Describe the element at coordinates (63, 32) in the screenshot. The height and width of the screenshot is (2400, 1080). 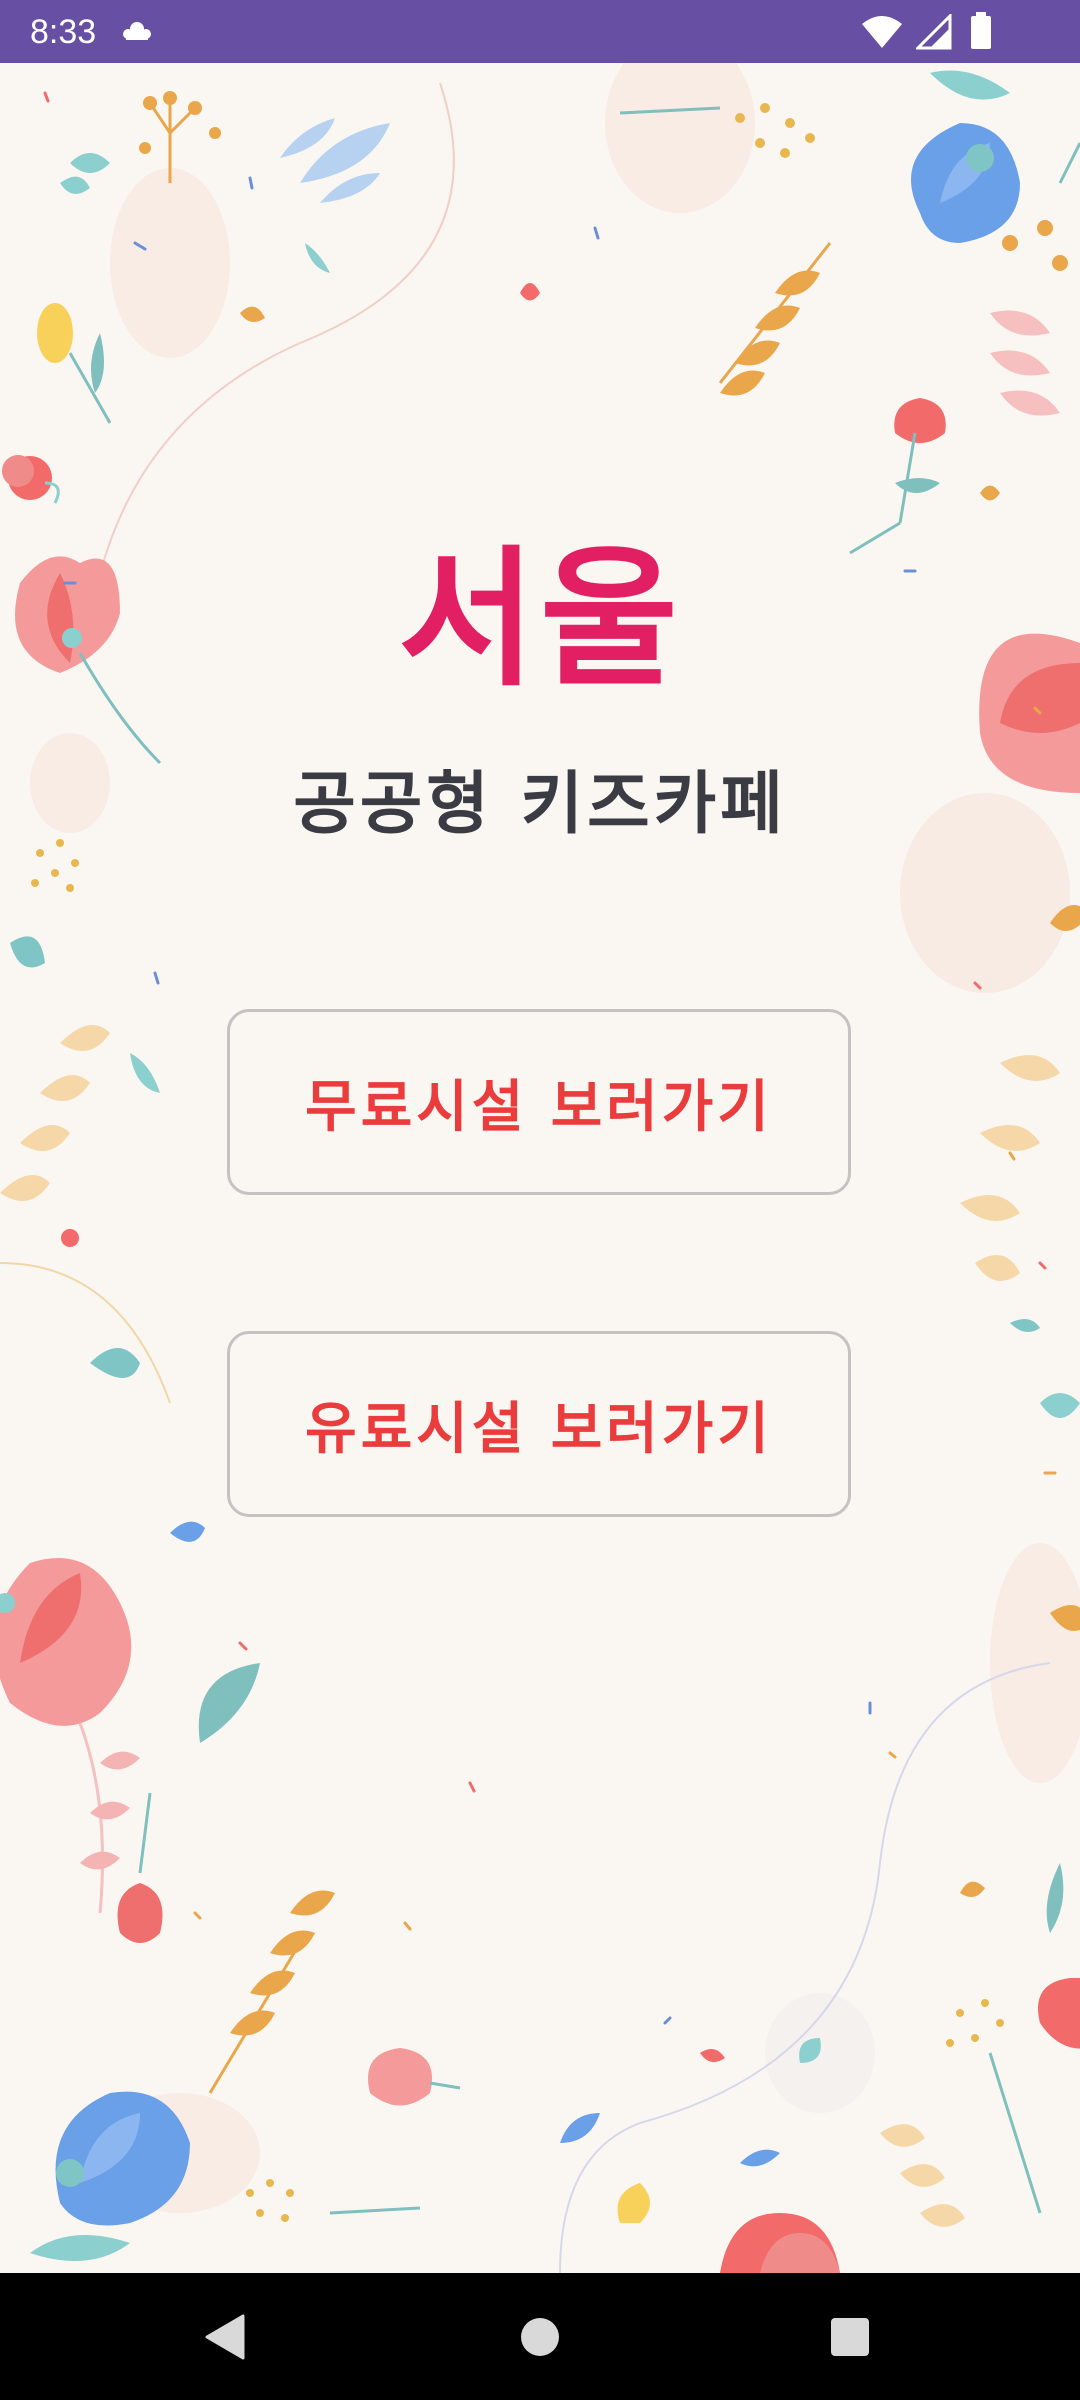
I see `status-time: 8:33` at that location.